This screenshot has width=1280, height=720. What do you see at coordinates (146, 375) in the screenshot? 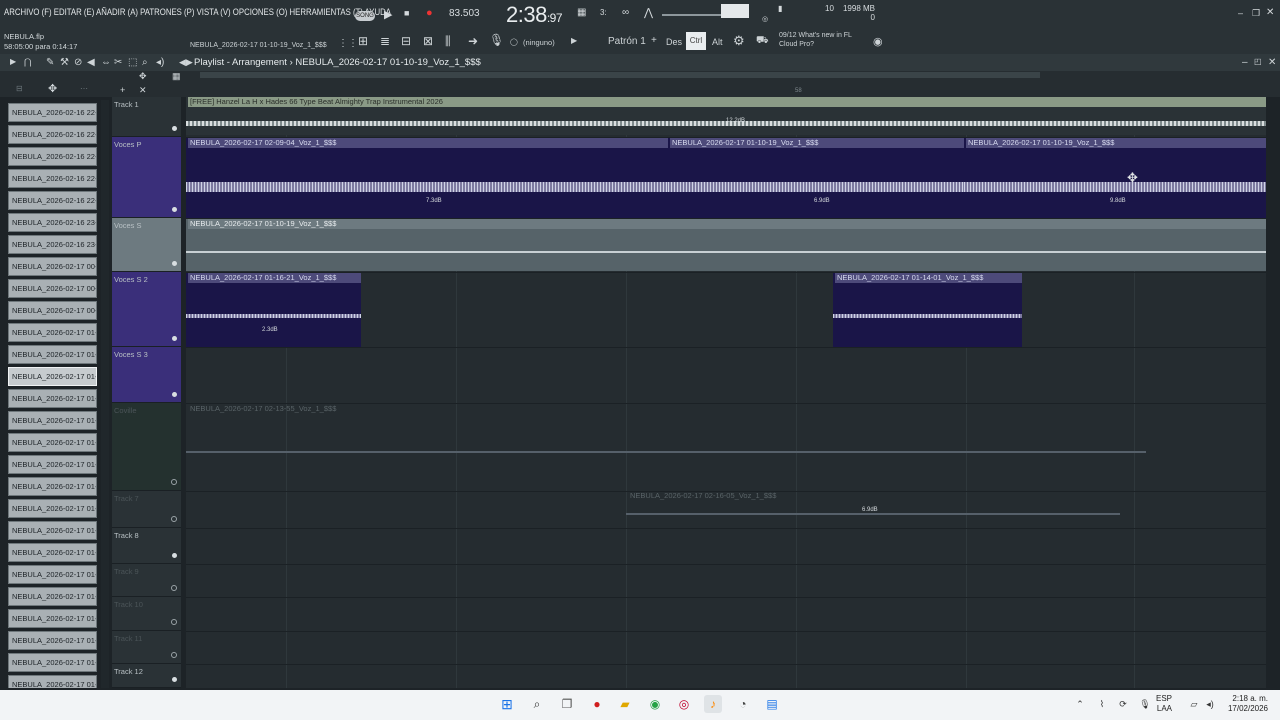
I see `track-header: Voces S 3` at bounding box center [146, 375].